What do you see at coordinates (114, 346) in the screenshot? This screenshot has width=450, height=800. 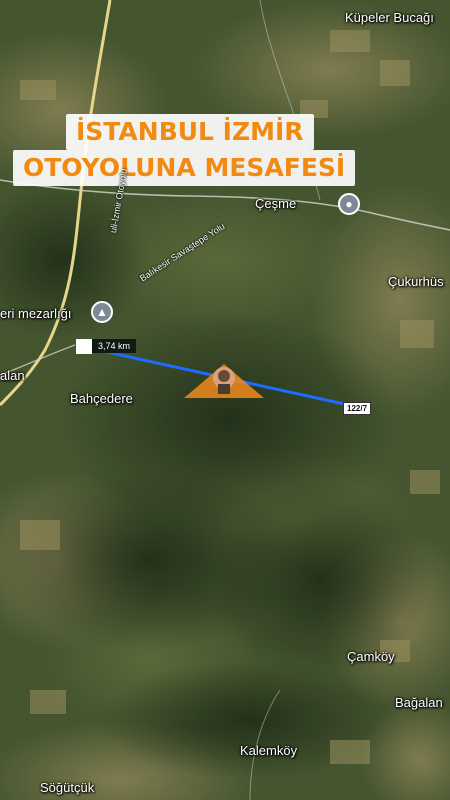 I see `distance-label: 3,74 km` at bounding box center [114, 346].